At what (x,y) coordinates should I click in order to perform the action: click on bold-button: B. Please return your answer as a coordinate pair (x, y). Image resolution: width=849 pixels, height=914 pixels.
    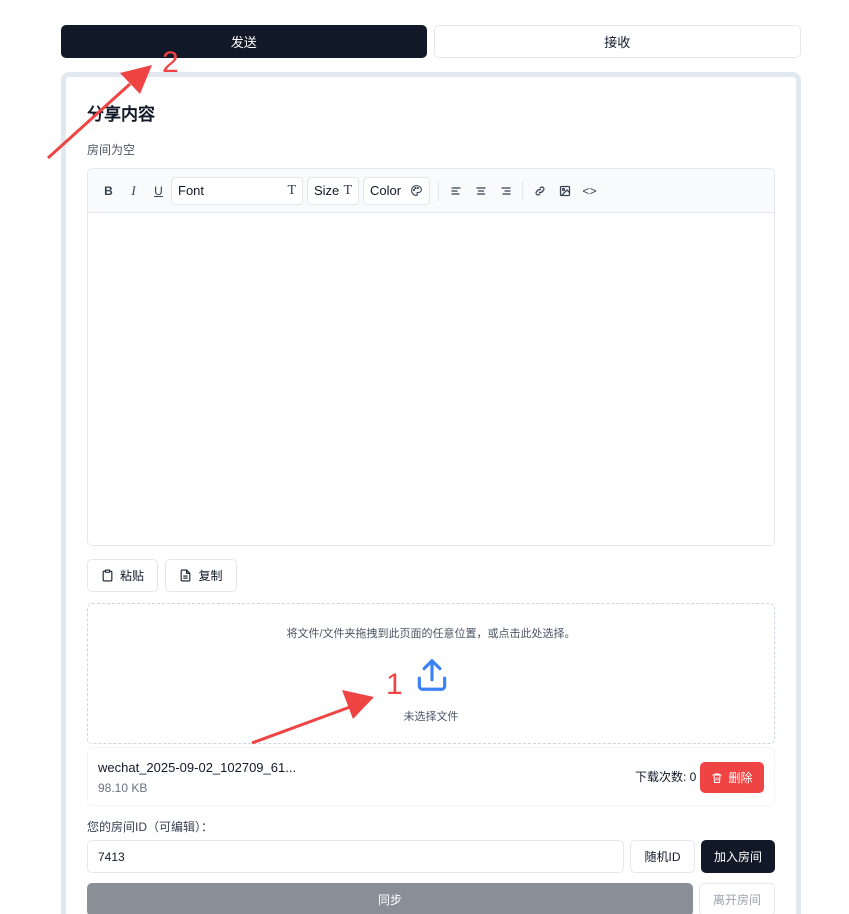
    Looking at the image, I should click on (108, 190).